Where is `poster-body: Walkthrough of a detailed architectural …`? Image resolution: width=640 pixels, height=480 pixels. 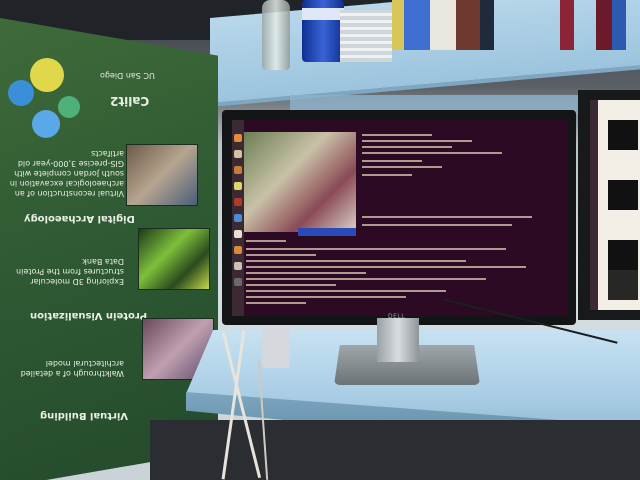 poster-body: Walkthrough of a detailed architectural … is located at coordinates (72, 368).